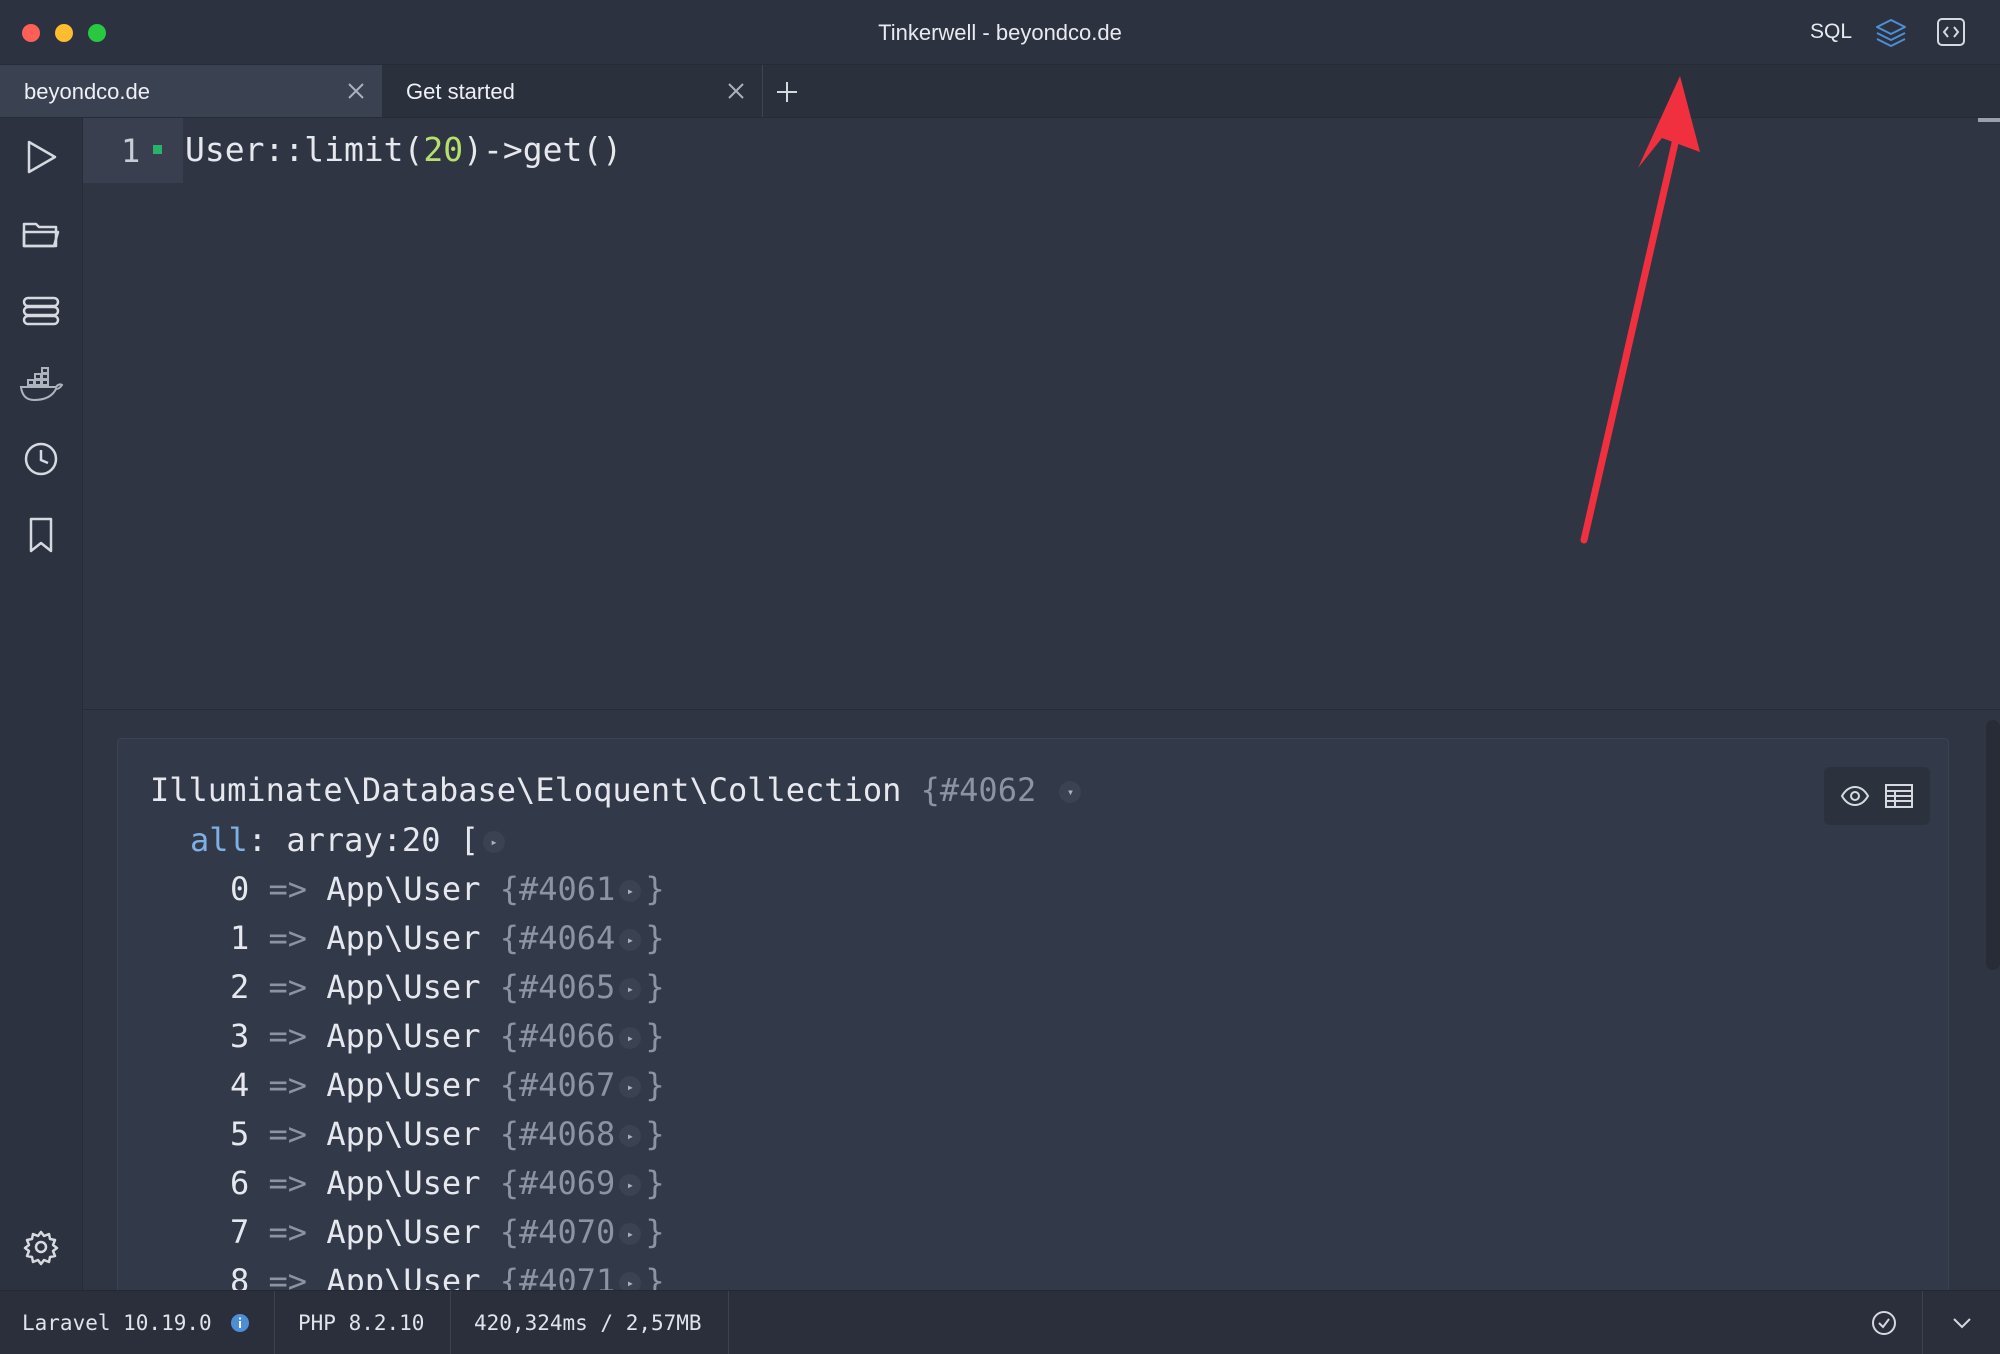 The image size is (2000, 1354). I want to click on folder-icon, so click(41, 235).